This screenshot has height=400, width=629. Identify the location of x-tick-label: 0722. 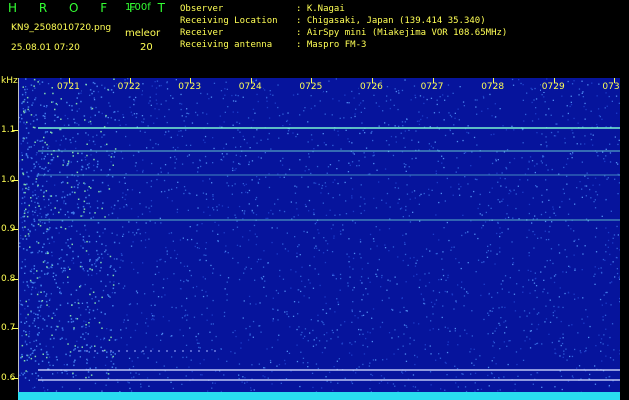
(129, 87).